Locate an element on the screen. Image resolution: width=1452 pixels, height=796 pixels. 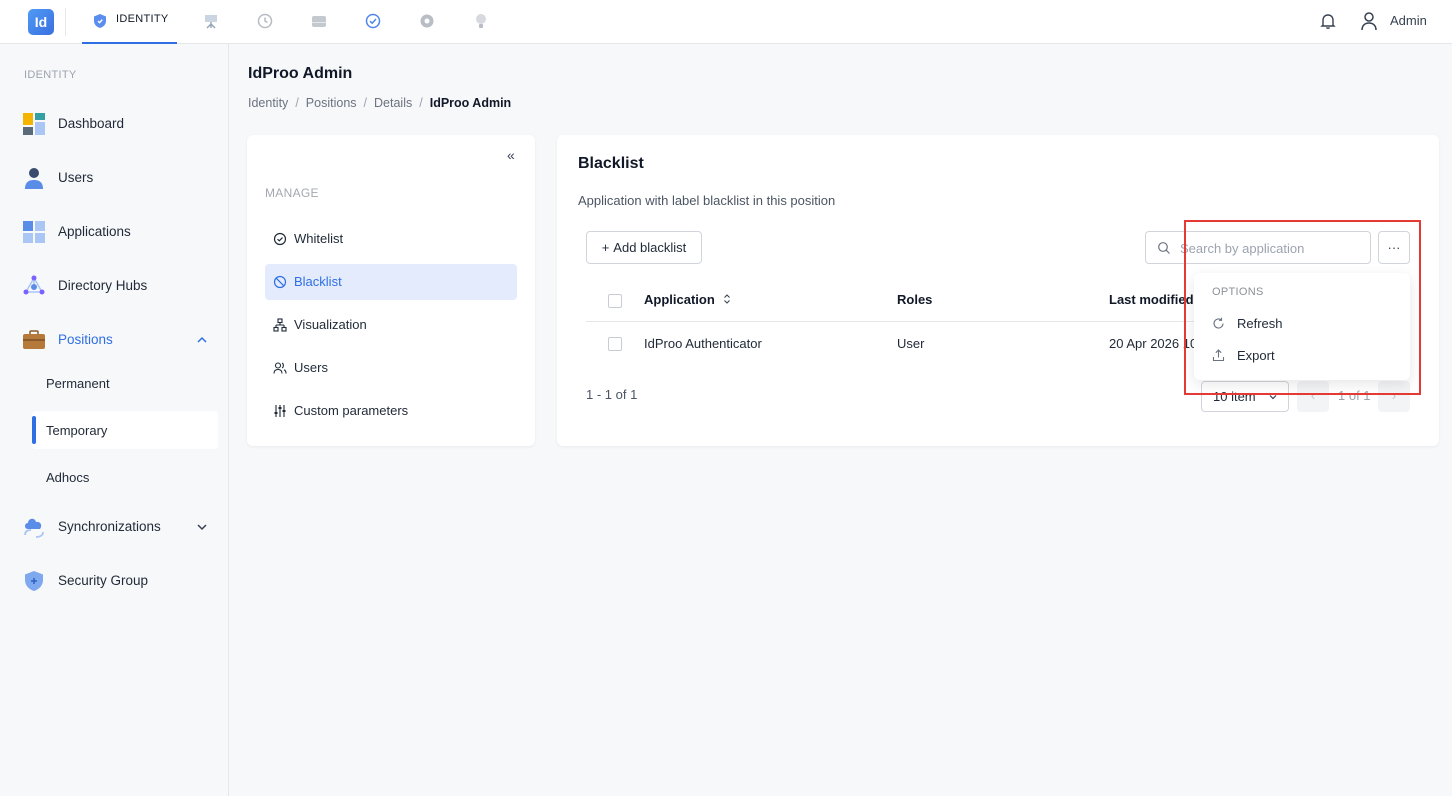
page-size-value: 10 item is located at coordinates (1234, 396).